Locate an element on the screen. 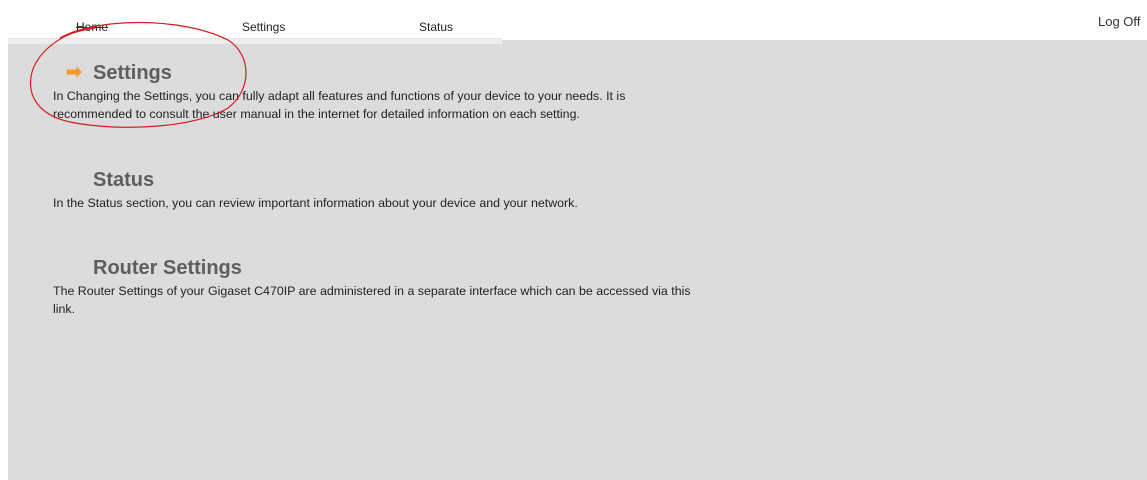  nav-underline-strip is located at coordinates (255, 41).